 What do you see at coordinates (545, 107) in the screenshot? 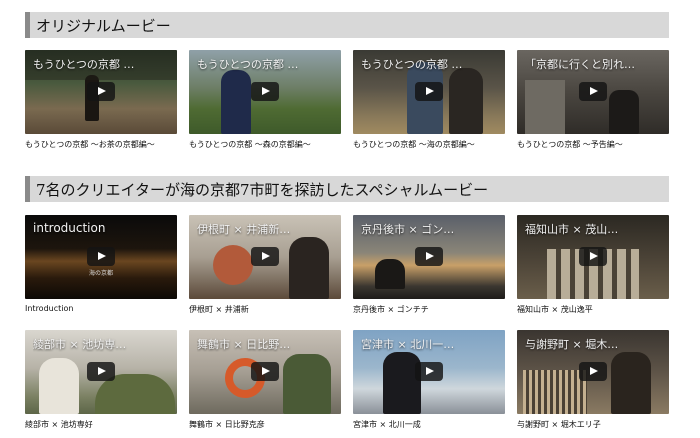
I see `window-frame` at bounding box center [545, 107].